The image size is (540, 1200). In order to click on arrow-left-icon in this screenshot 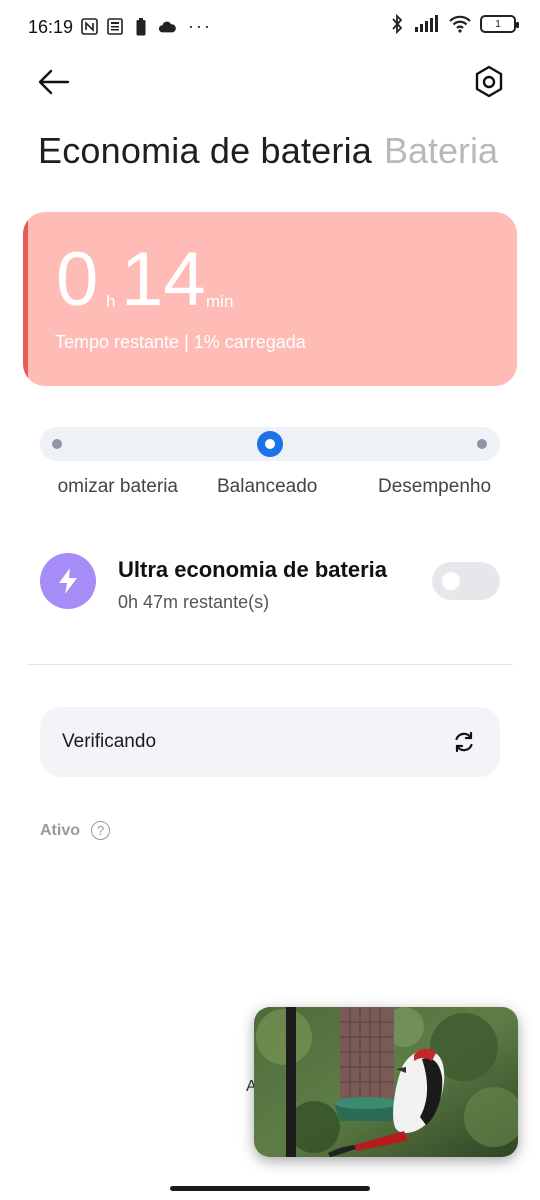, I will do `click(54, 82)`.